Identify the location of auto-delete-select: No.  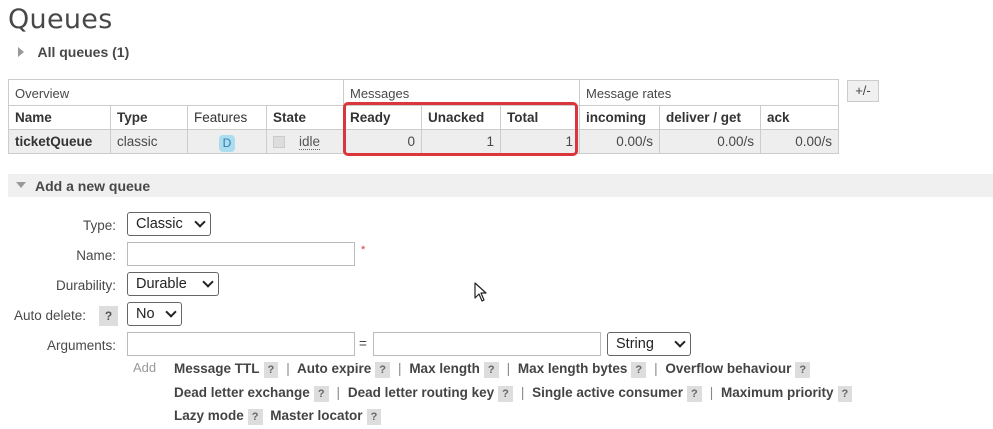
(154, 314).